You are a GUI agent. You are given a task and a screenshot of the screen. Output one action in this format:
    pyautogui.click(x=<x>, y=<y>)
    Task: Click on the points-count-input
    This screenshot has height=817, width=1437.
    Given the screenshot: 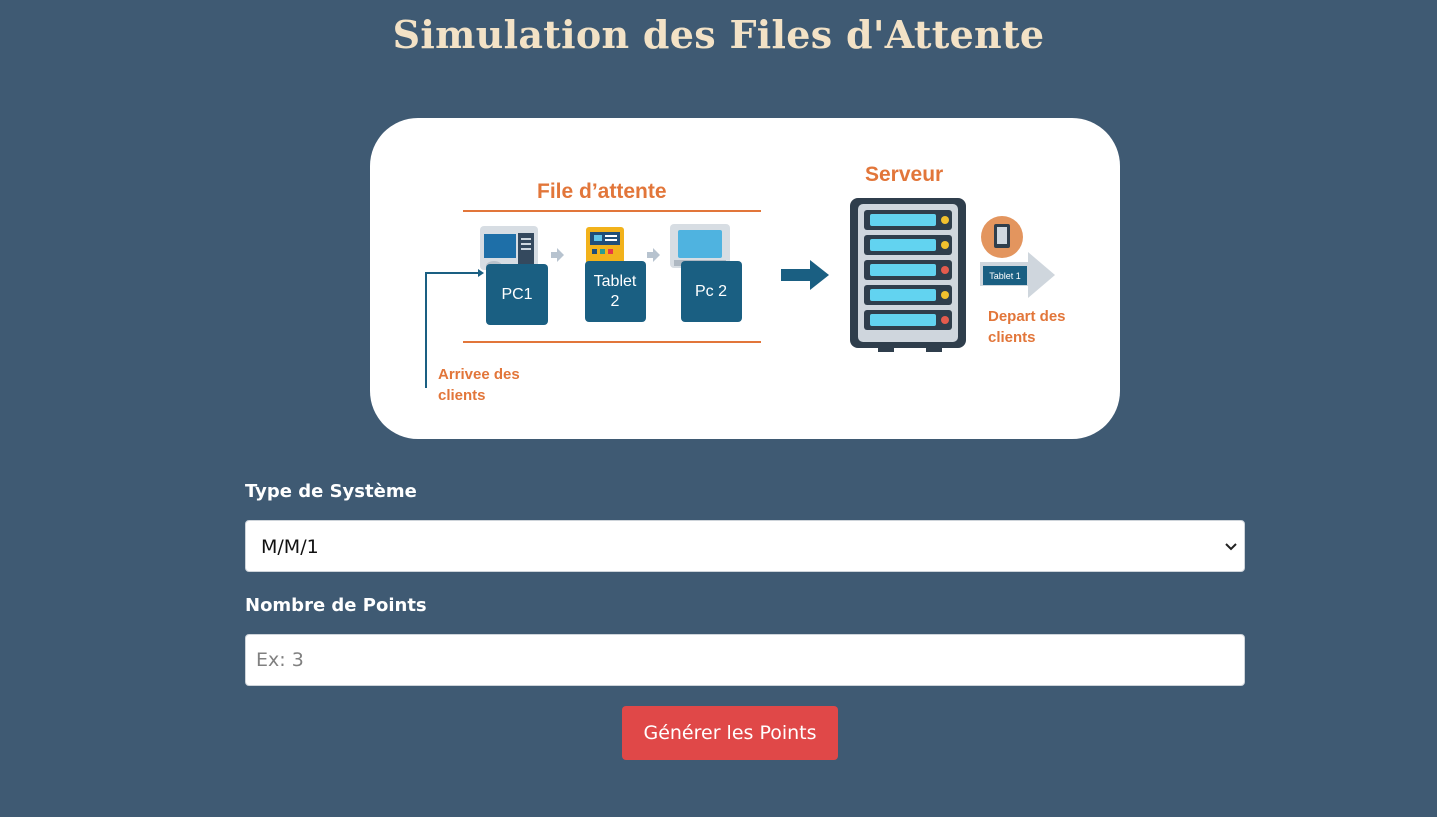 What is the action you would take?
    pyautogui.click(x=745, y=660)
    